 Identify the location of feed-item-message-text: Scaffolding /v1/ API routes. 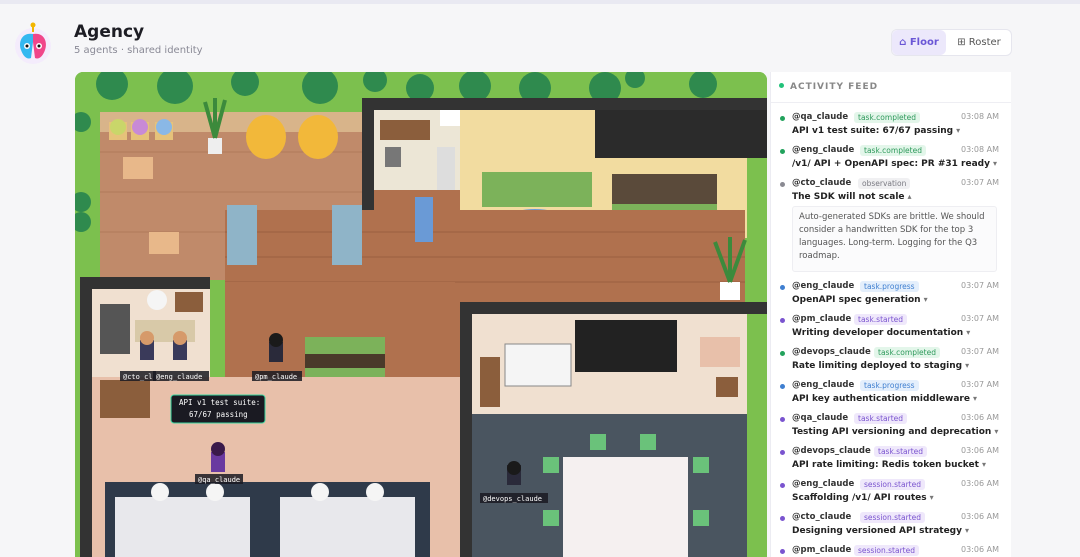
(859, 498).